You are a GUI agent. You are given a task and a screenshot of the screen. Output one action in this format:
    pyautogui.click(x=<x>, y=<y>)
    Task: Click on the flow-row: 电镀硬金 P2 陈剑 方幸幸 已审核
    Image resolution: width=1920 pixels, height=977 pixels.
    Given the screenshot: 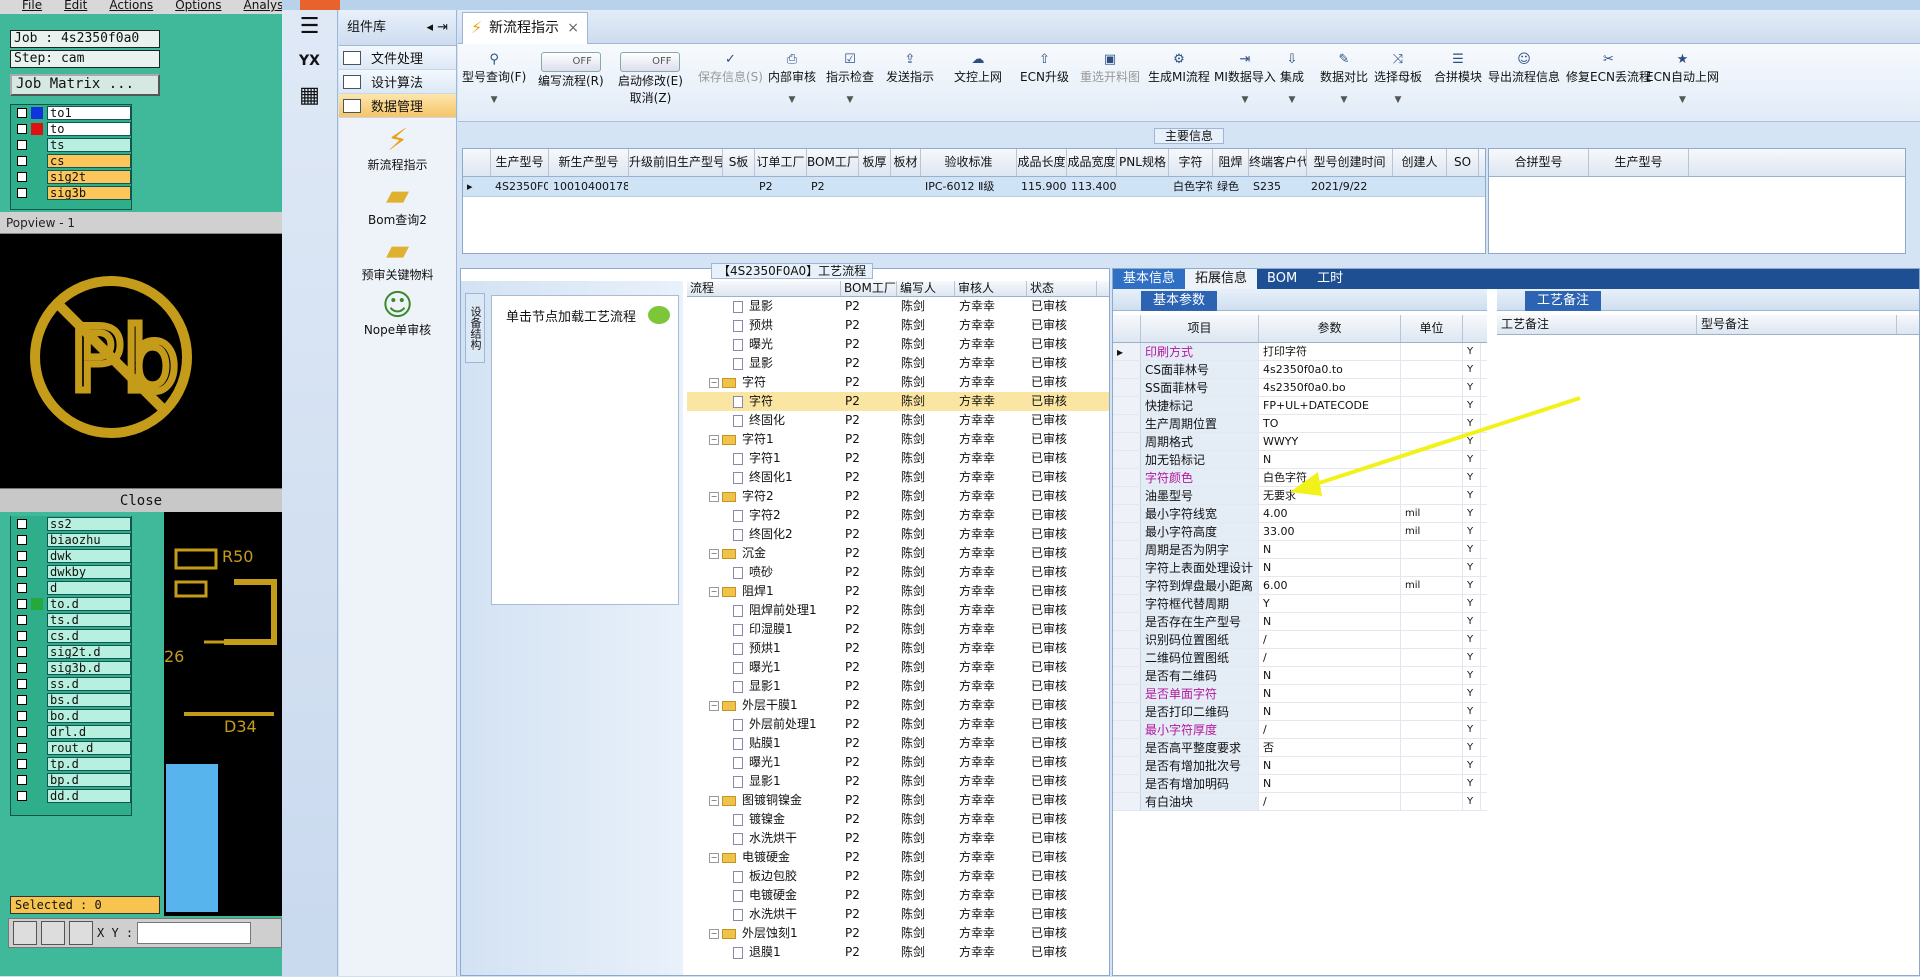 What is the action you would take?
    pyautogui.click(x=898, y=895)
    